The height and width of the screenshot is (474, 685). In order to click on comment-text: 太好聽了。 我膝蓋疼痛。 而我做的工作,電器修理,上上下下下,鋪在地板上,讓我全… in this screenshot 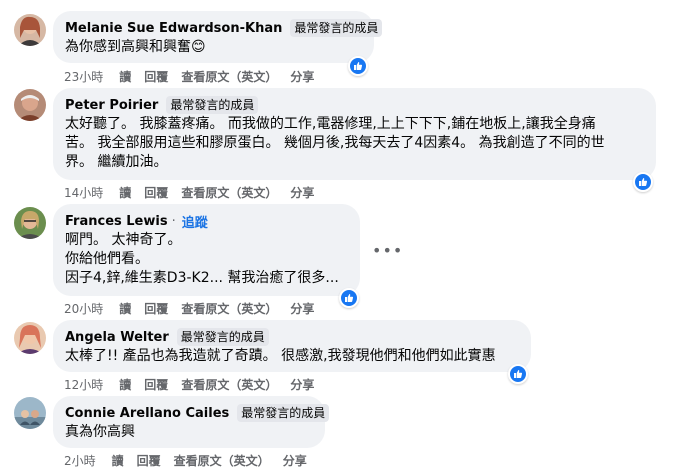, I will do `click(335, 143)`.